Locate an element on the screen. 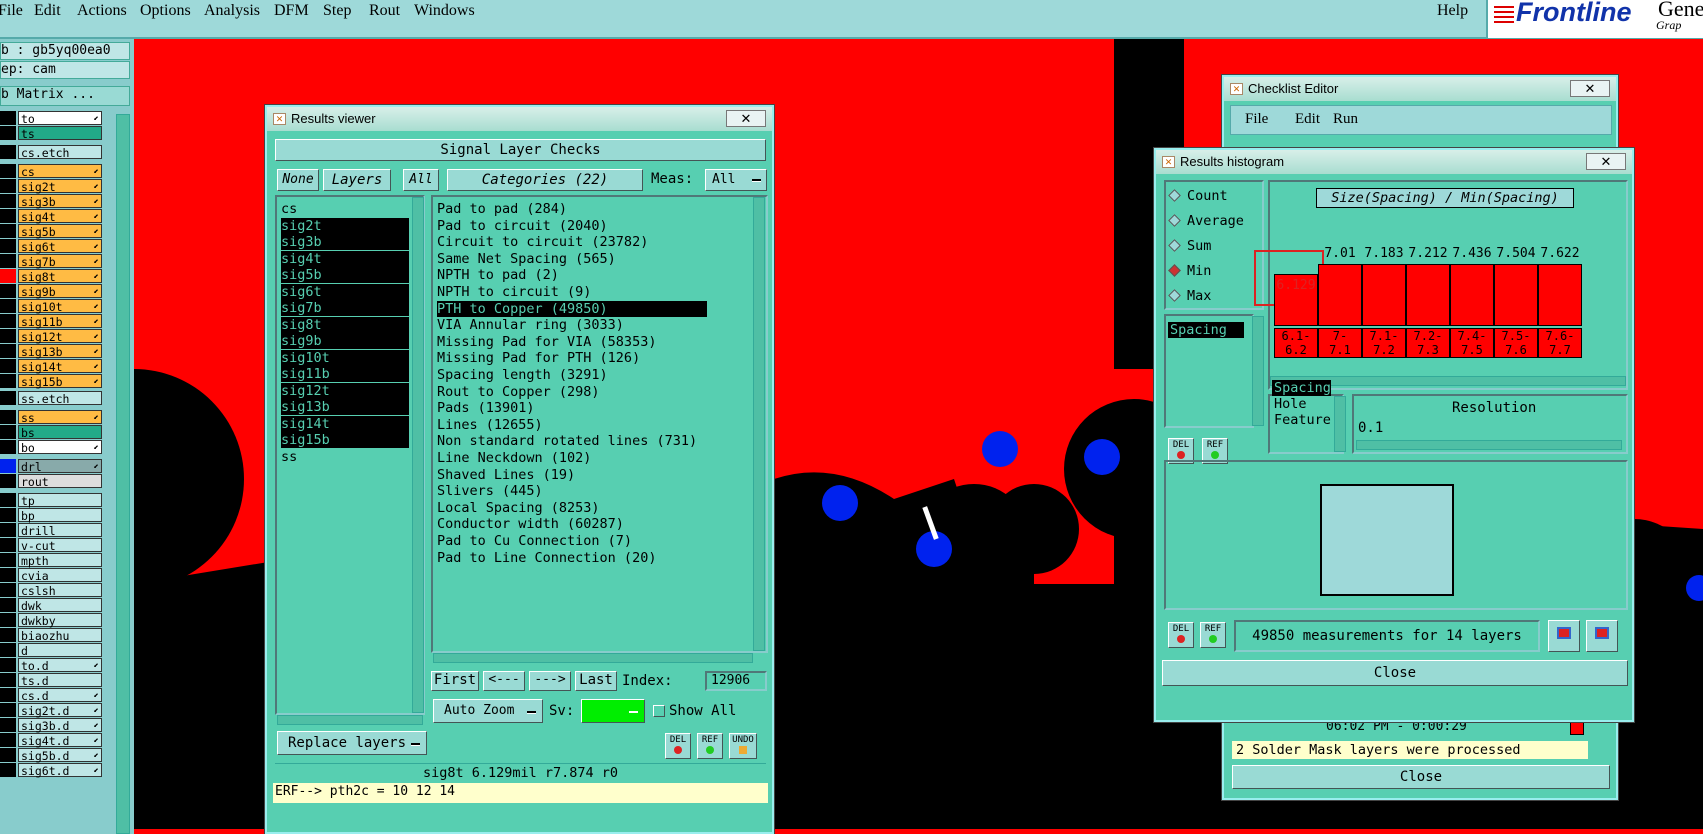 This screenshot has width=1703, height=834. category-list-item: Non standard rotated lines (731) is located at coordinates (572, 441).